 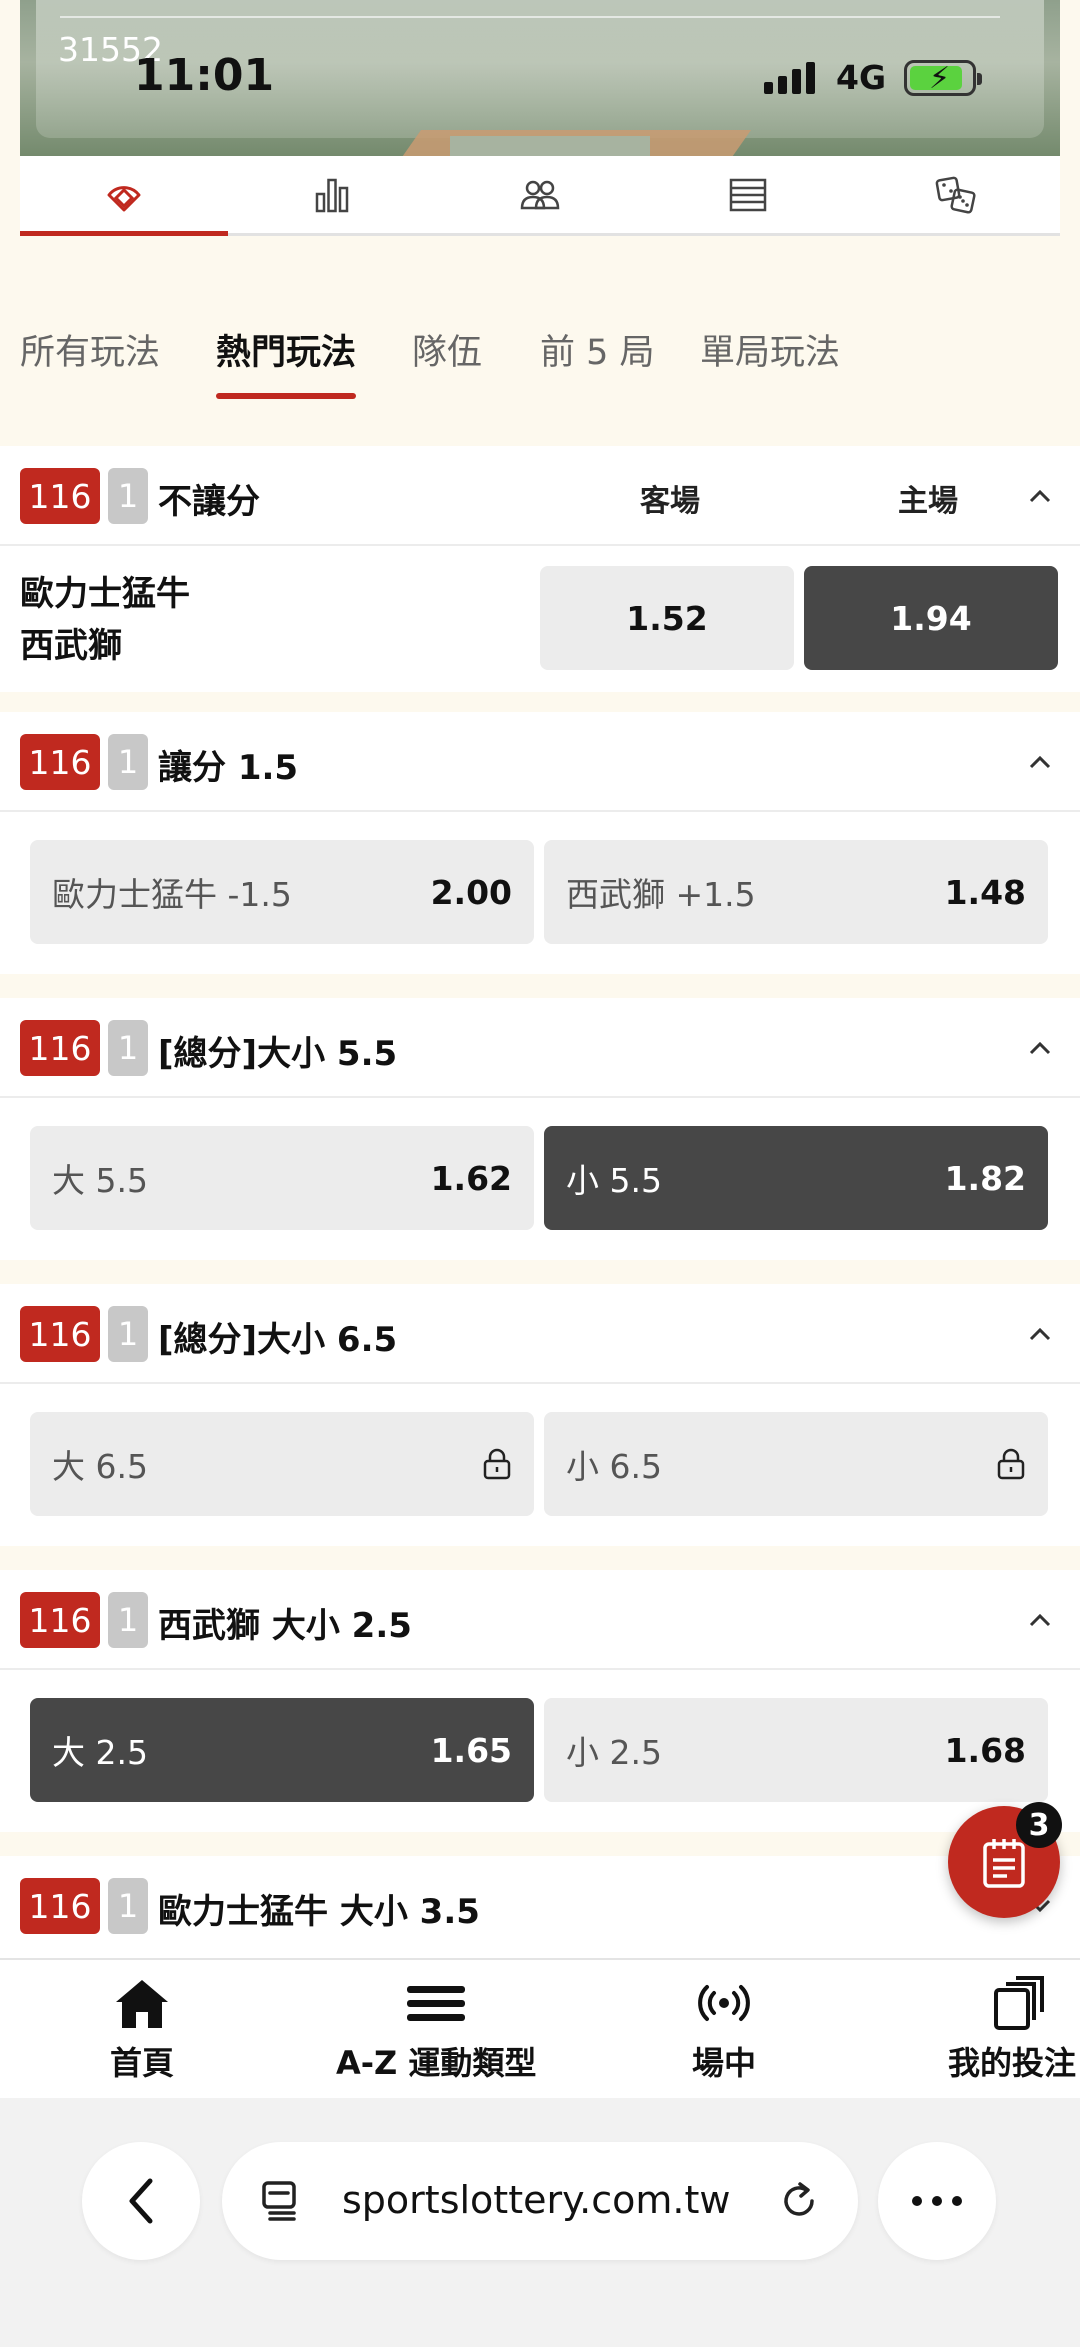 What do you see at coordinates (279, 2201) in the screenshot?
I see `page-tabs-icon` at bounding box center [279, 2201].